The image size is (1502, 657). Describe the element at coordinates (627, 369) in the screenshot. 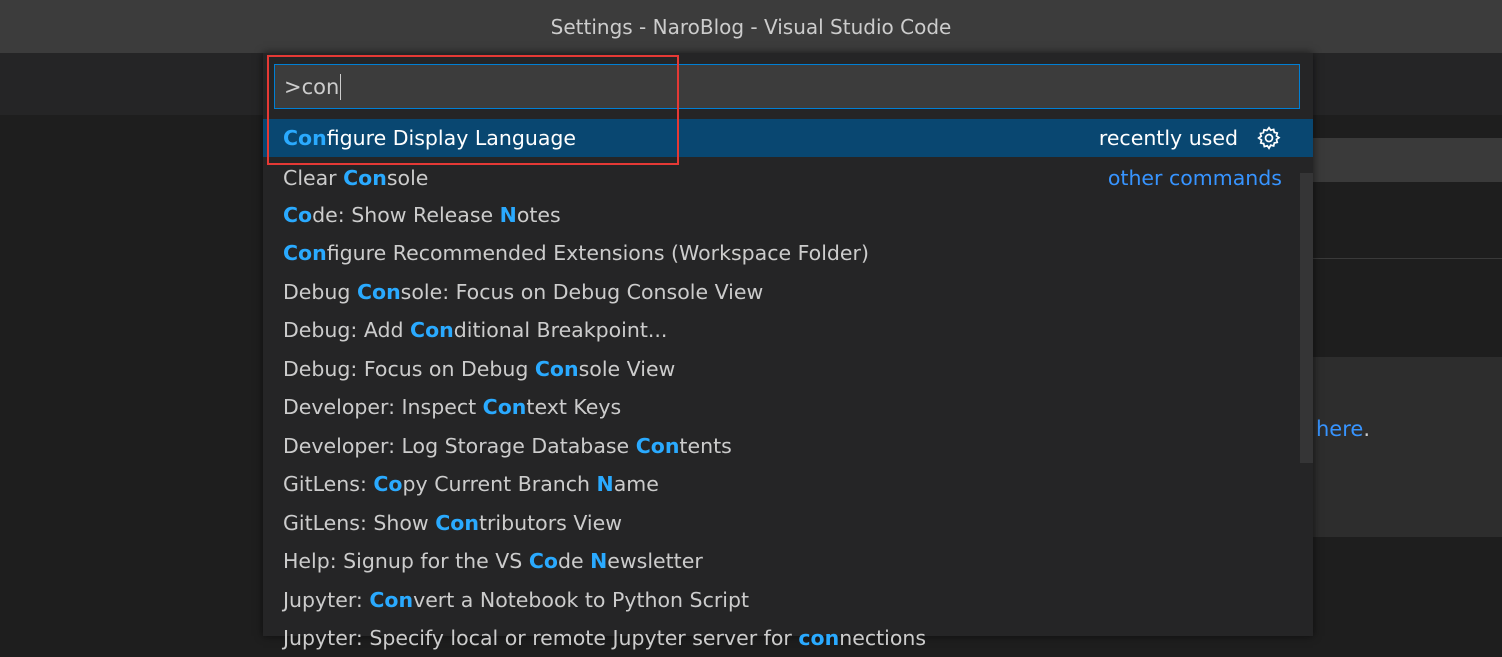

I see `command-text: sole View` at that location.